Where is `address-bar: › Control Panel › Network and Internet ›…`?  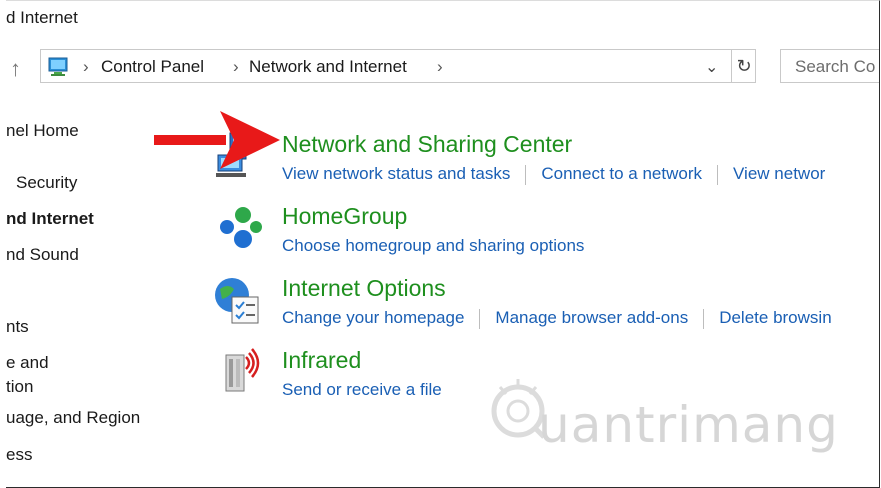
address-bar: › Control Panel › Network and Internet ›… is located at coordinates (398, 66).